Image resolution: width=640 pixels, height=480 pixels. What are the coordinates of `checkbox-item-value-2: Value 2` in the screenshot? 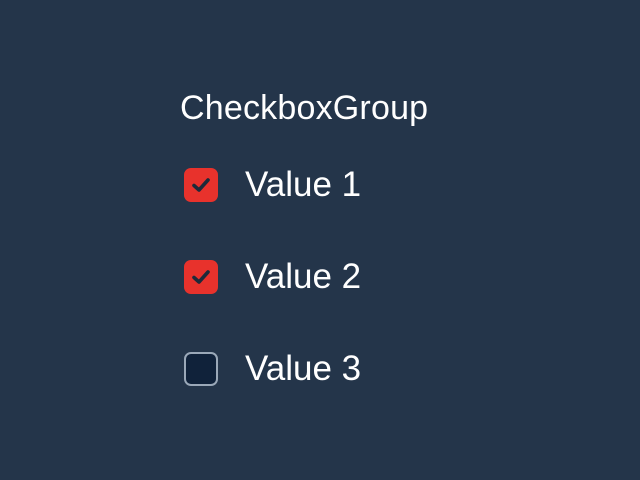 It's located at (304, 277).